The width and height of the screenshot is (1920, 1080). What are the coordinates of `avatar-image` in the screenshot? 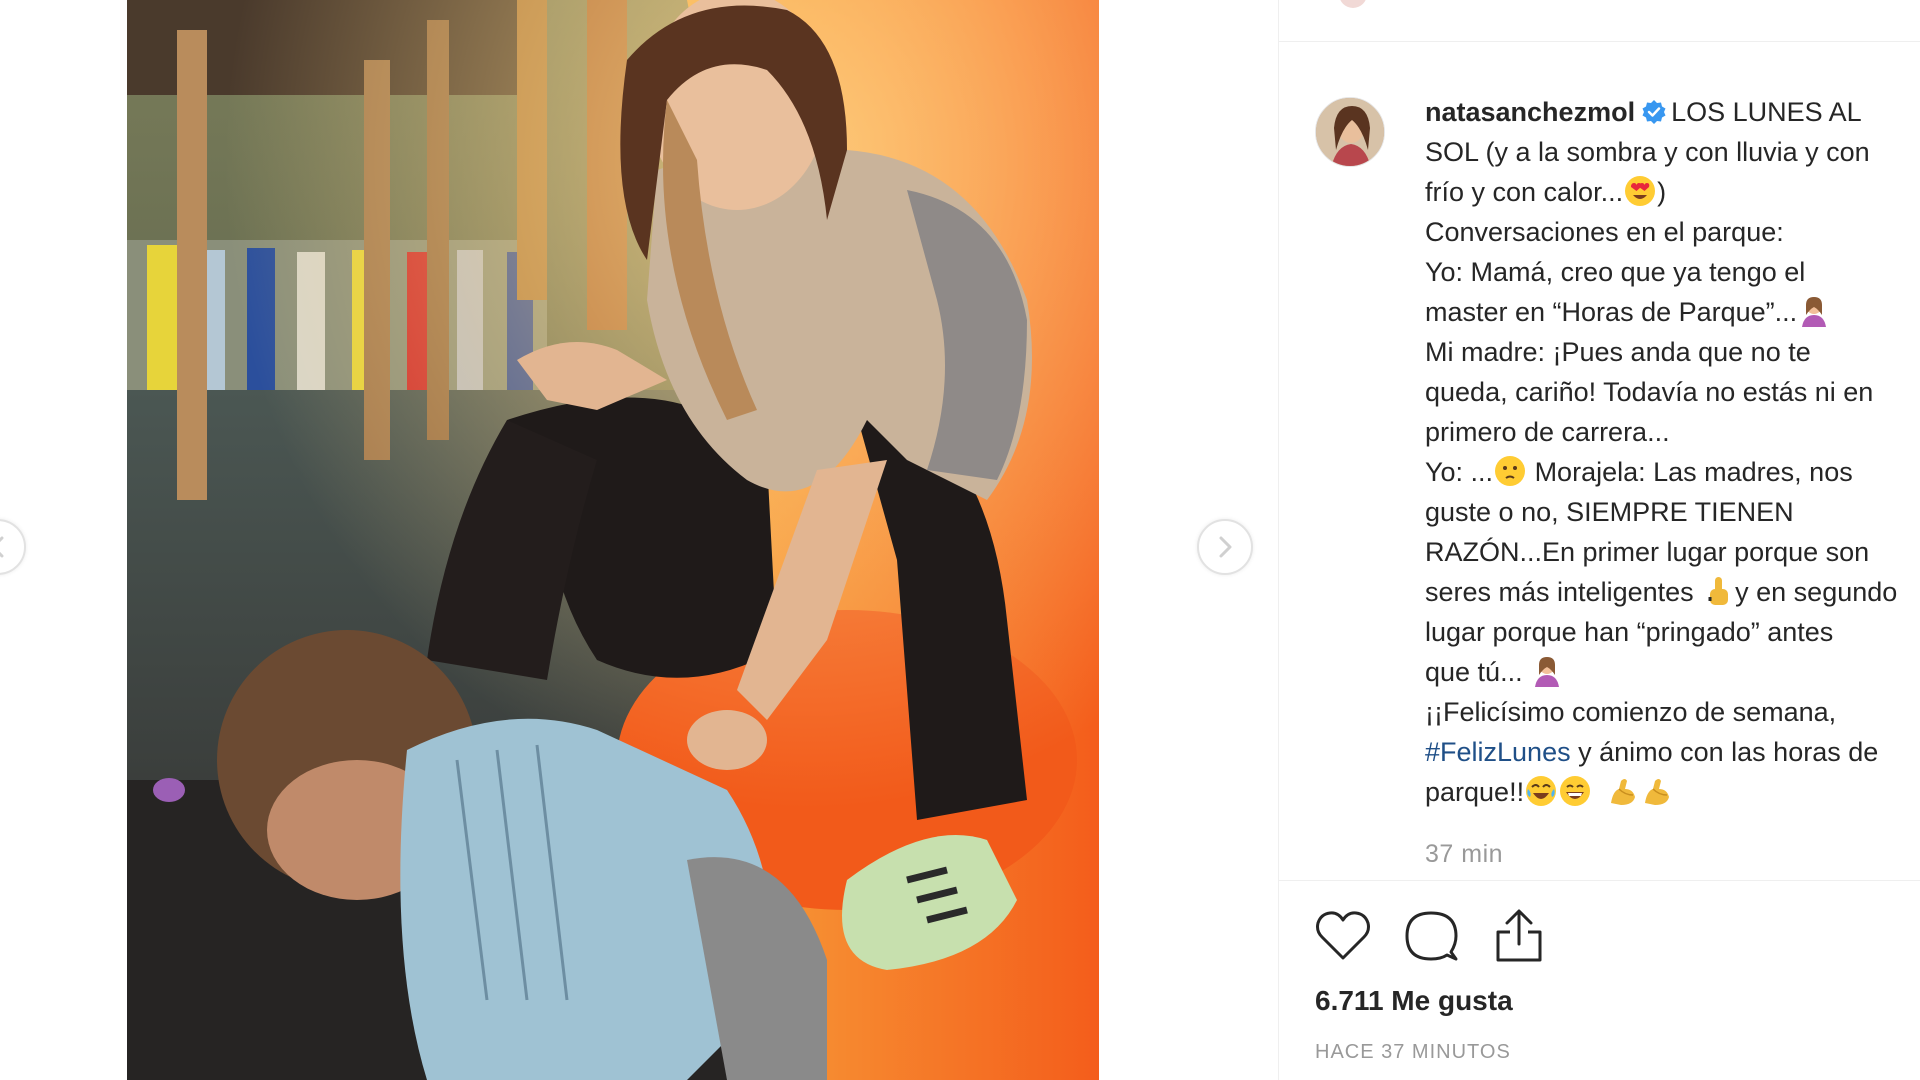 It's located at (1350, 132).